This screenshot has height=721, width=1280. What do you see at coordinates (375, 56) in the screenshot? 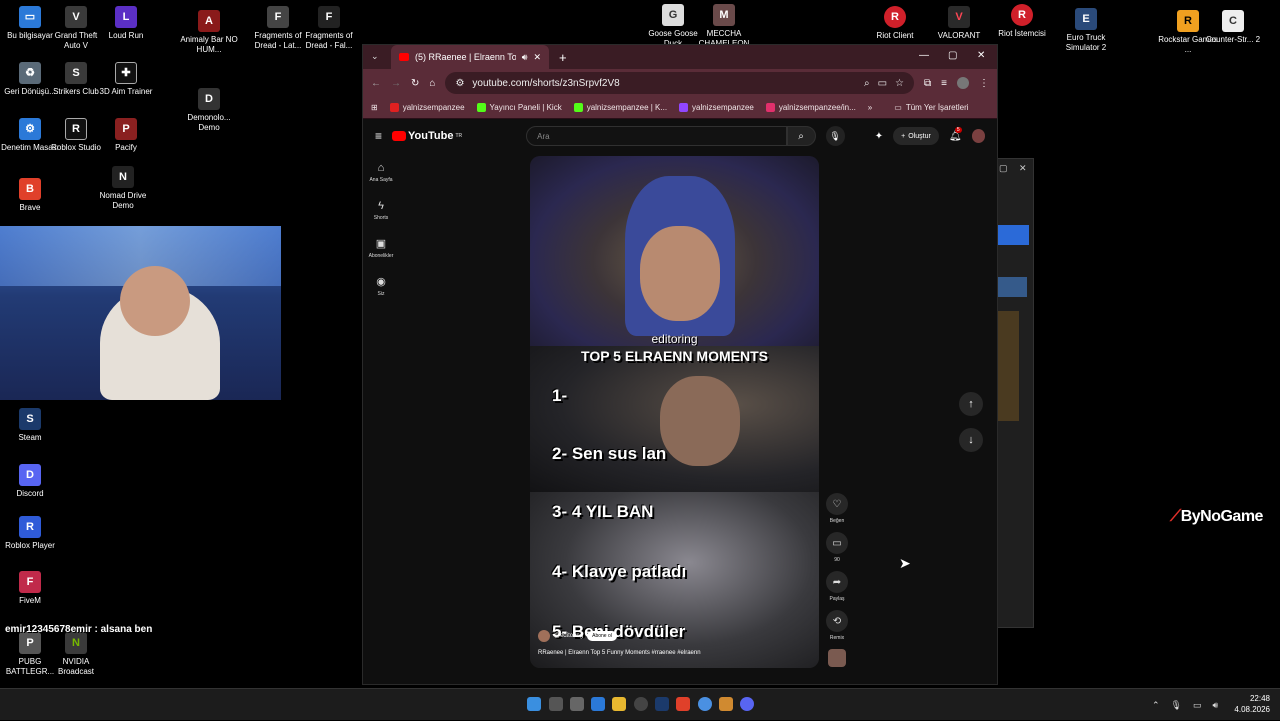
I see `tab-search-icon: ⌄` at bounding box center [375, 56].